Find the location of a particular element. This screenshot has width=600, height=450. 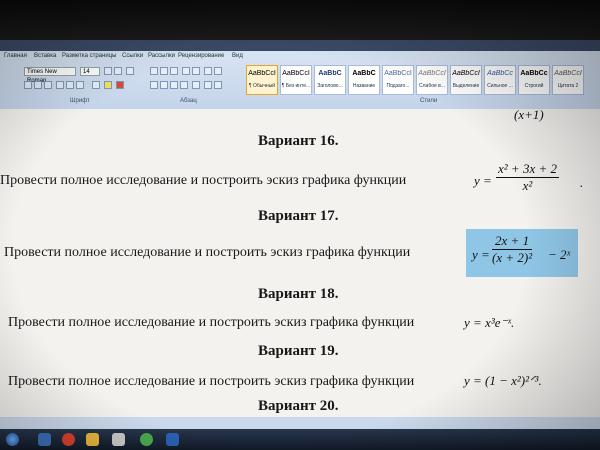

style-quote2: AaBbCcI Цитата 2 is located at coordinates (568, 80).